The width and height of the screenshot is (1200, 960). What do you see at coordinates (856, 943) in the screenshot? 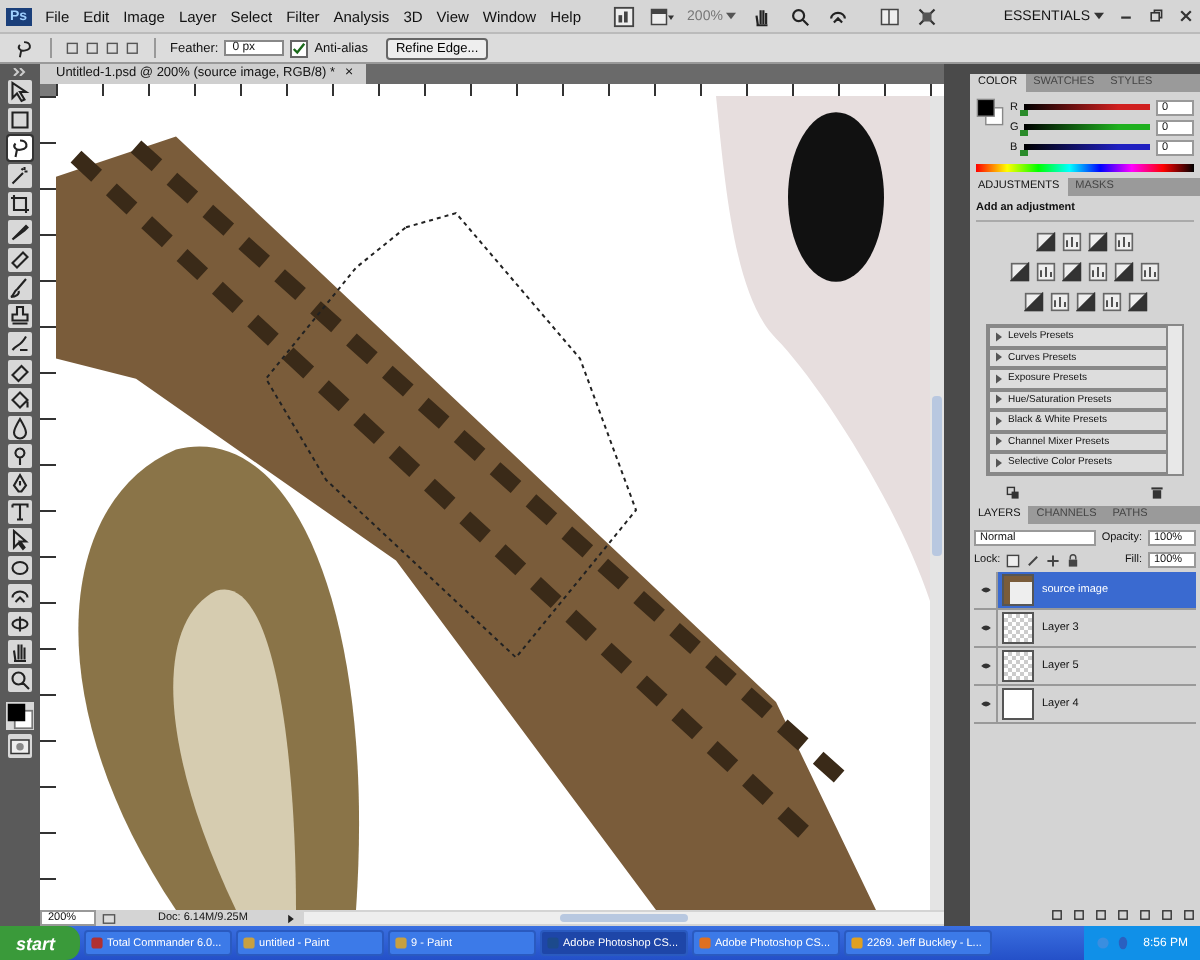
I see `player-app-icon` at bounding box center [856, 943].